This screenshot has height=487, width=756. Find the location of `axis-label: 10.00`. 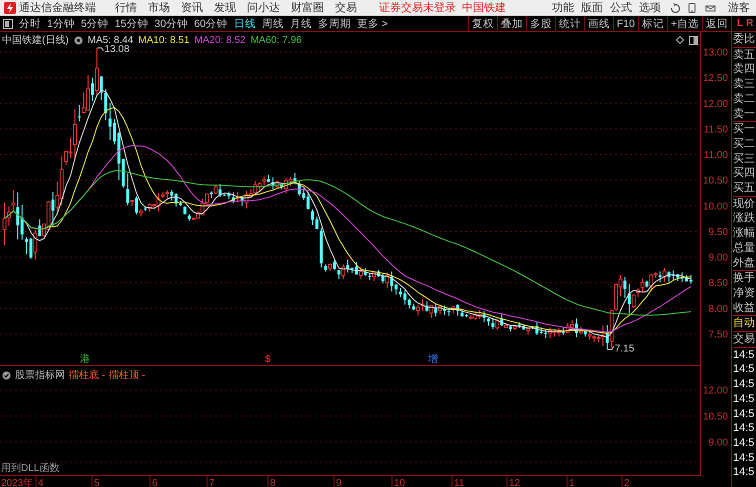

axis-label: 10.00 is located at coordinates (715, 206).